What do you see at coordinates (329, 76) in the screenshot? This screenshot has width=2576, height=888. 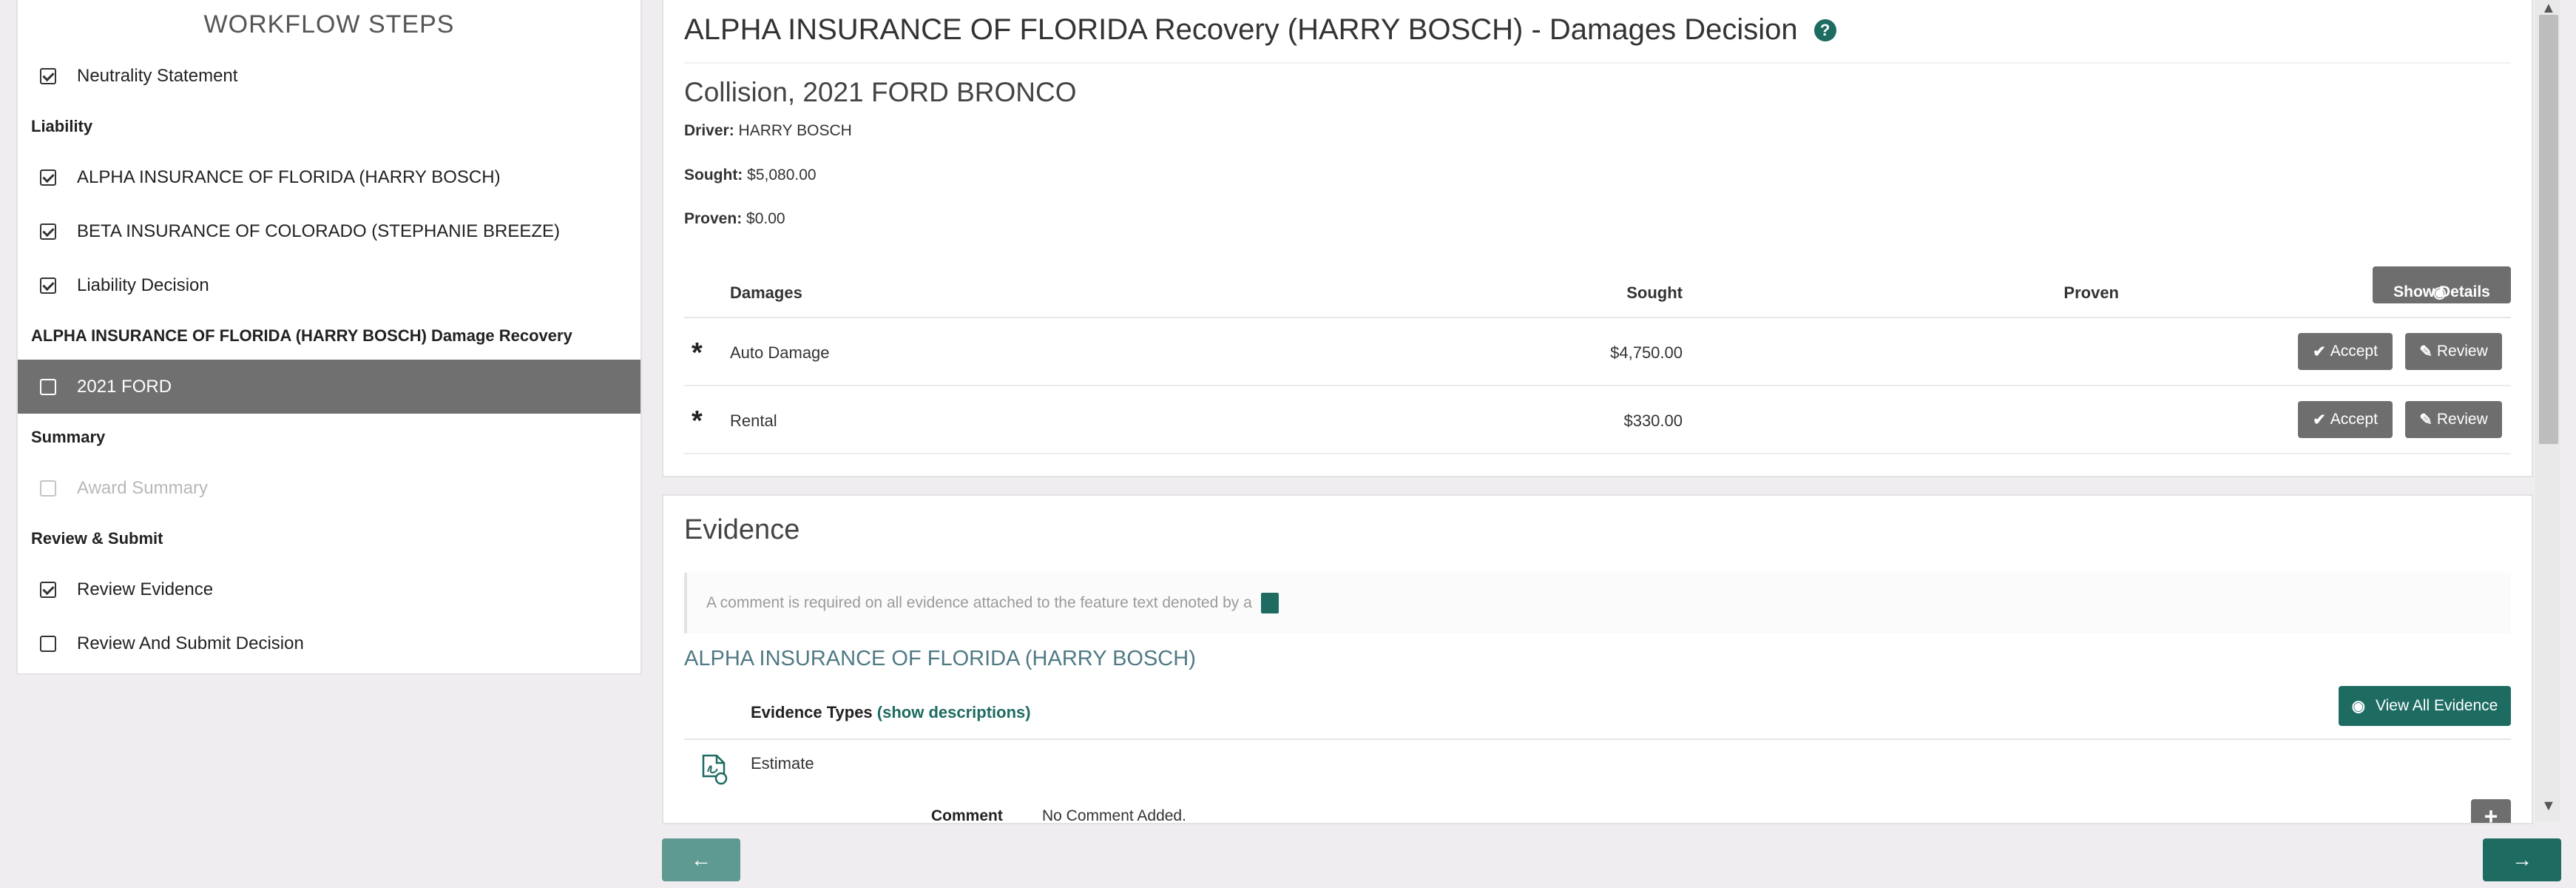 I see `step-neutrality-statement: Neutrality Statement` at bounding box center [329, 76].